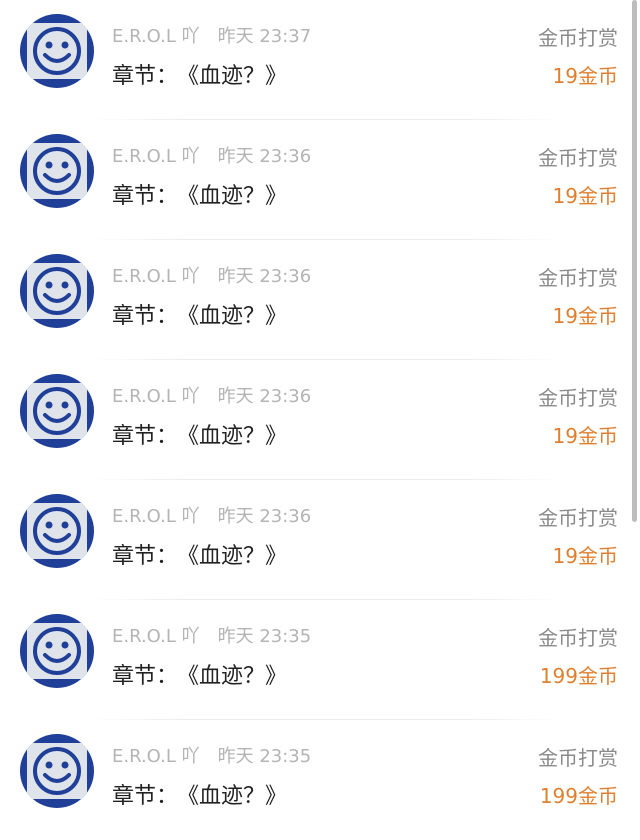 The height and width of the screenshot is (840, 640). What do you see at coordinates (315, 60) in the screenshot?
I see `list-item: E.R.O.L 吖昨天 23:37 章节： 《血迹？》 金币打赏 19金币` at bounding box center [315, 60].